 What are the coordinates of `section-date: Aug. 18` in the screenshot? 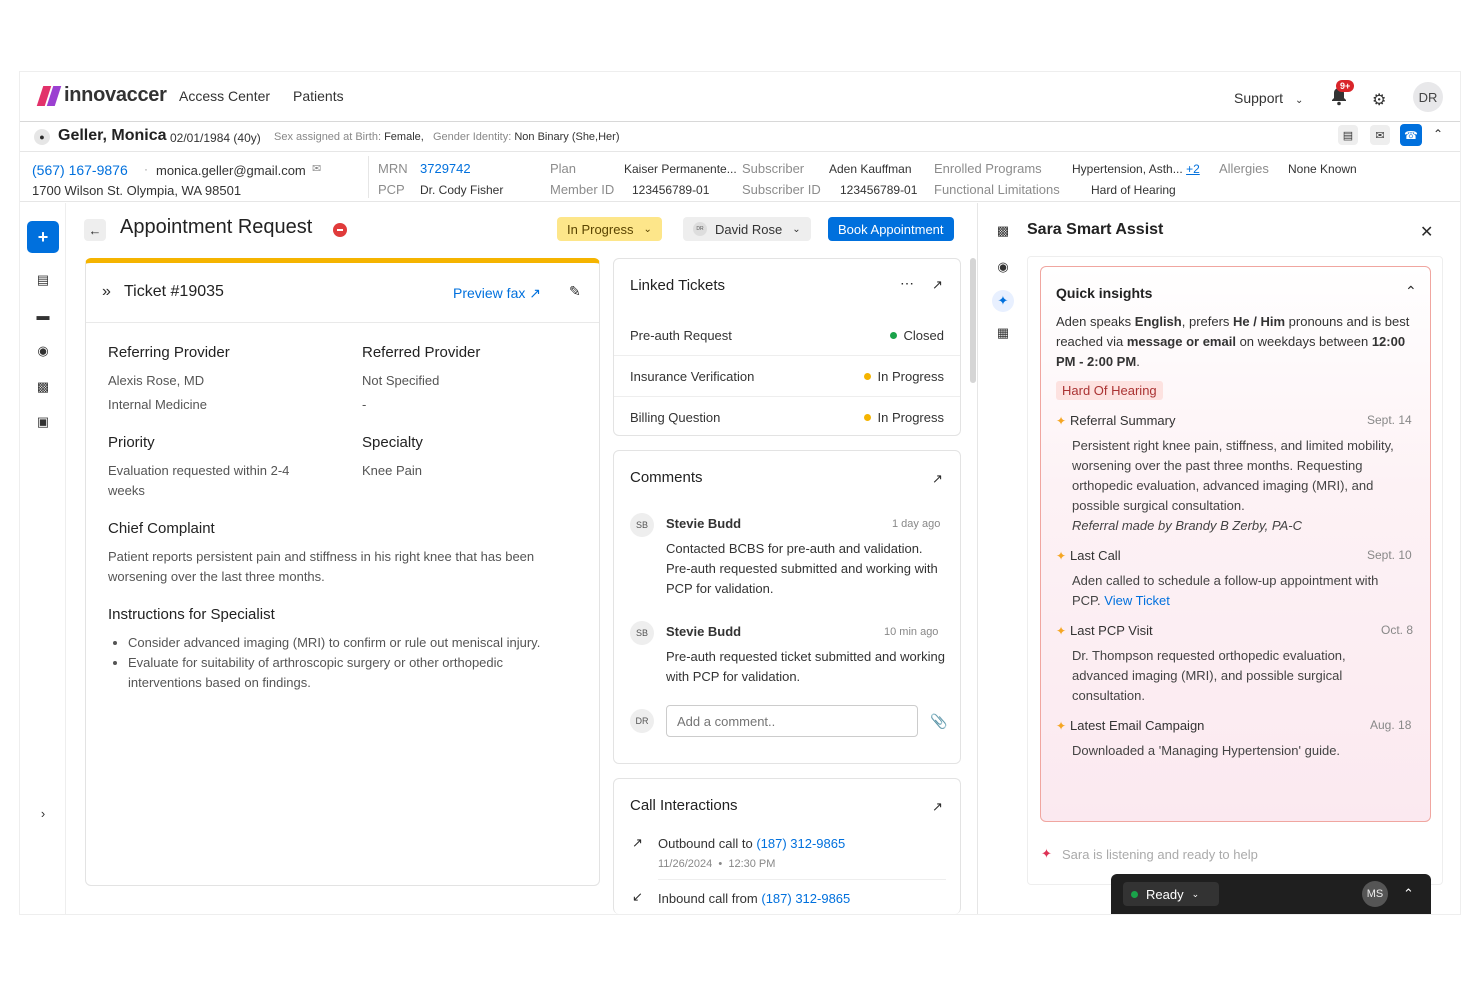 It's located at (1391, 725).